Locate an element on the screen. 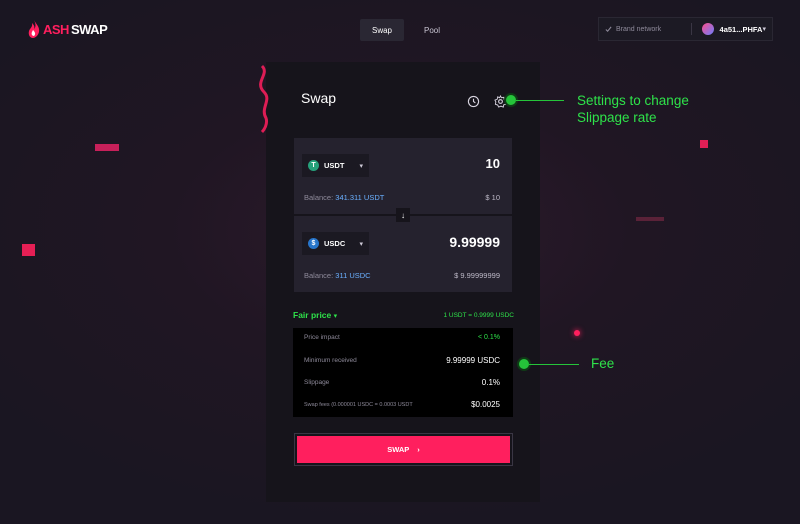 This screenshot has height=524, width=800. from-amount-input: 10 is located at coordinates (493, 163).